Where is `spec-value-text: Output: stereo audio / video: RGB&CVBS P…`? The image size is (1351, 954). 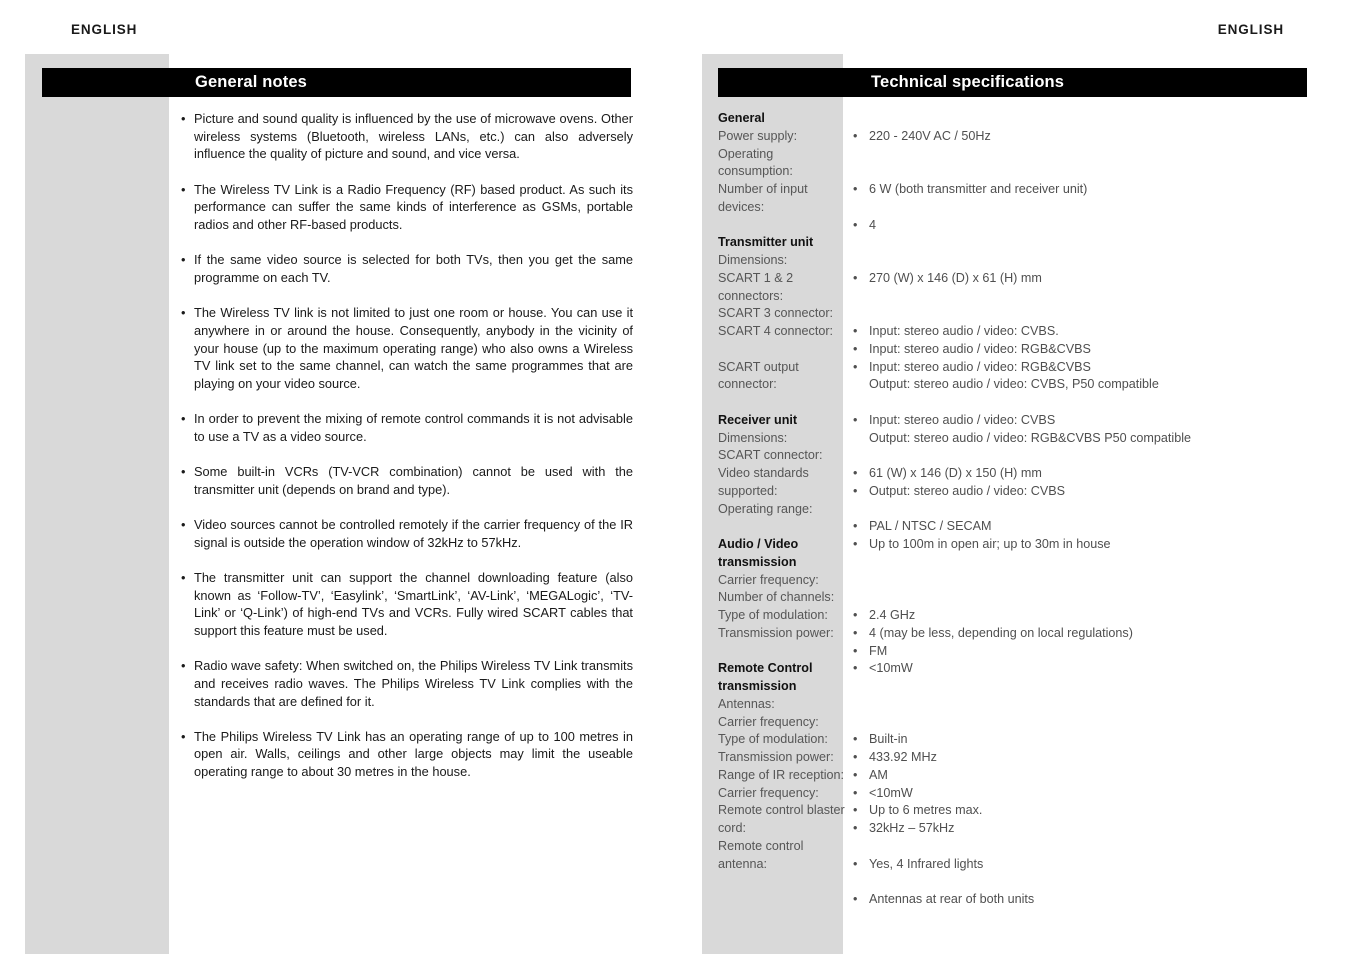
spec-value-text: Output: stereo audio / video: RGB&CVBS P… is located at coordinates (1030, 437).